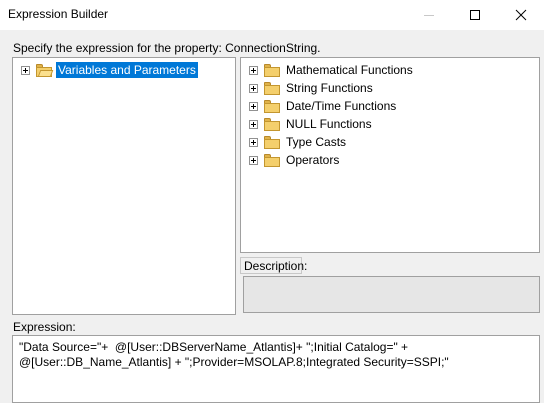 Image resolution: width=544 pixels, height=403 pixels. I want to click on expression-label: Expression:, so click(44, 327).